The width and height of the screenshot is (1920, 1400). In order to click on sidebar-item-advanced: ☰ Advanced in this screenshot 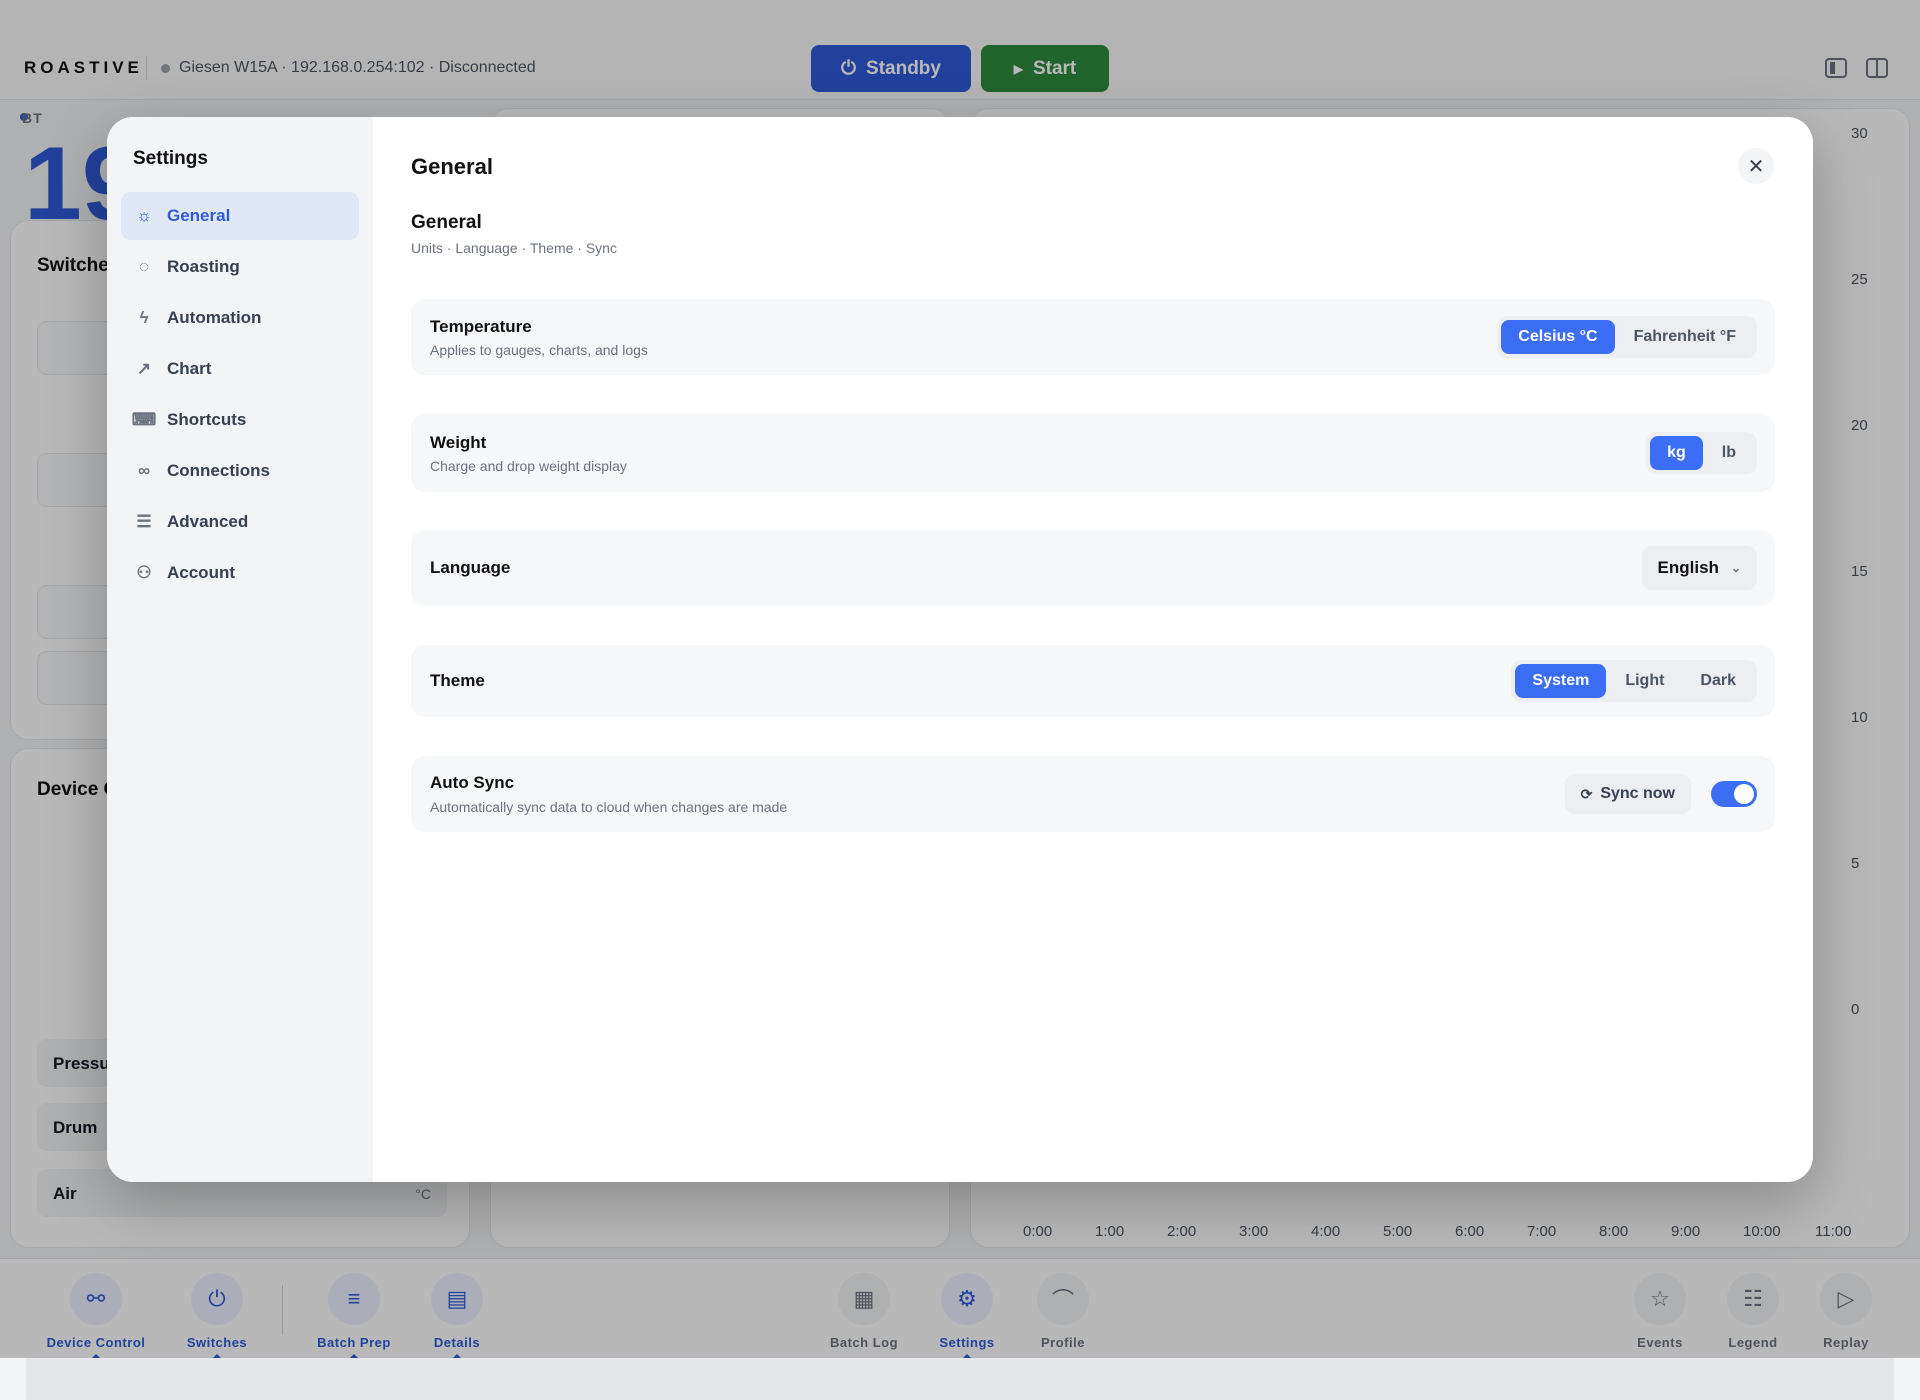, I will do `click(240, 522)`.